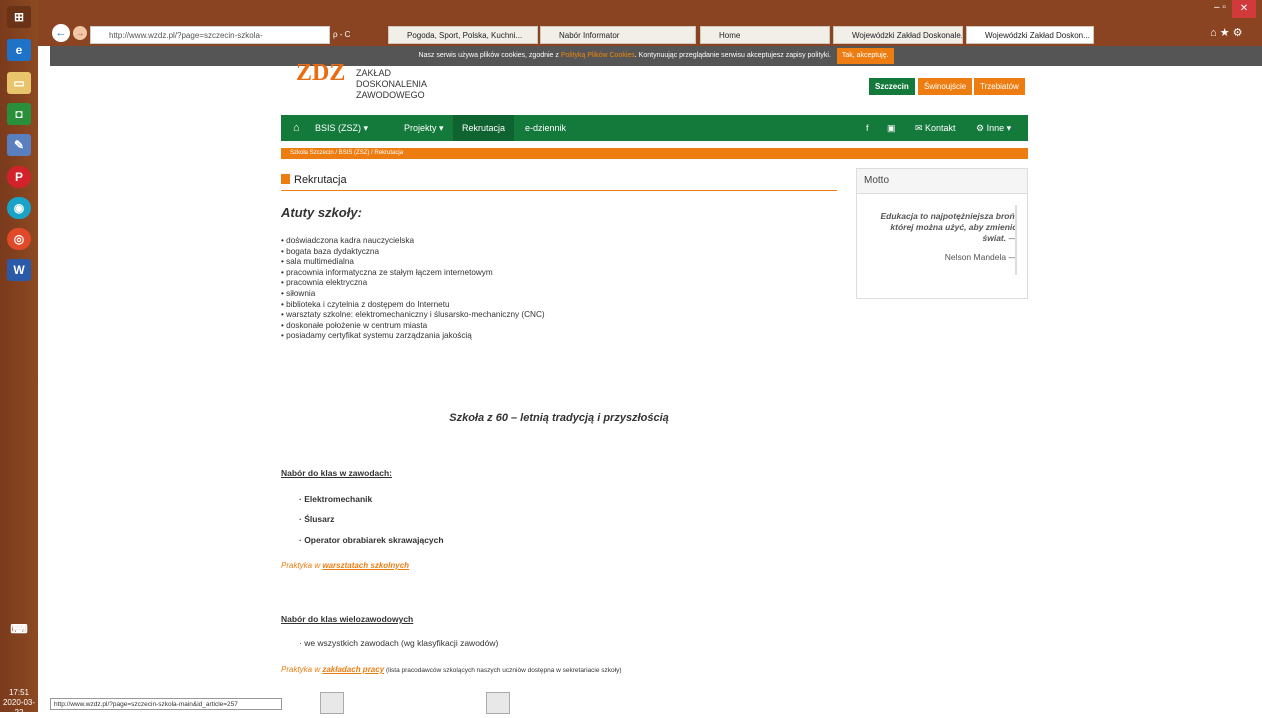 The image size is (1262, 718). What do you see at coordinates (892, 86) in the screenshot?
I see `city-szczecin-button: Szczecin` at bounding box center [892, 86].